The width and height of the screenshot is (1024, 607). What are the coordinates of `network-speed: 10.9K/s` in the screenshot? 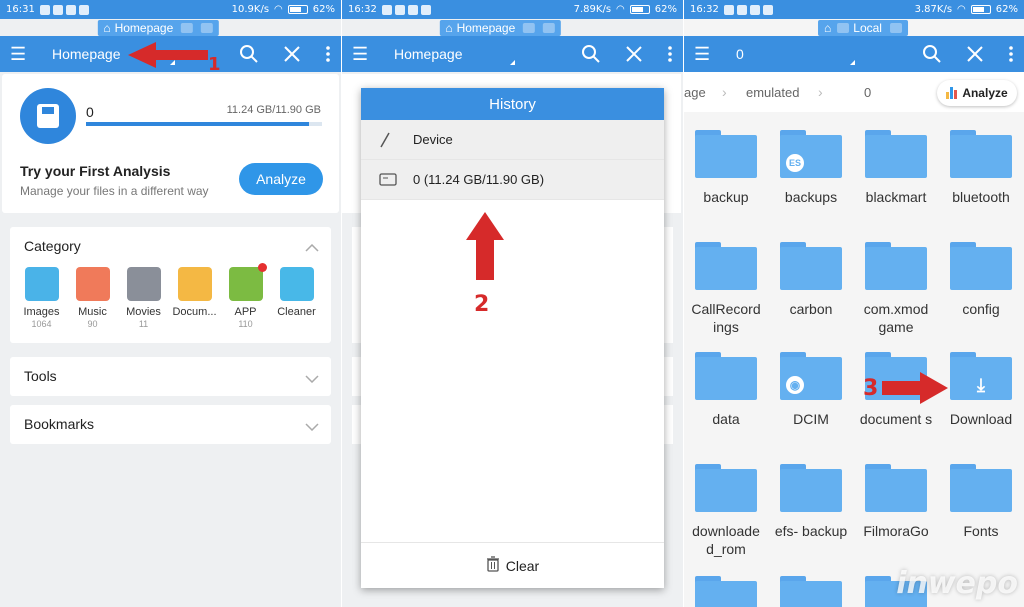 It's located at (250, 9).